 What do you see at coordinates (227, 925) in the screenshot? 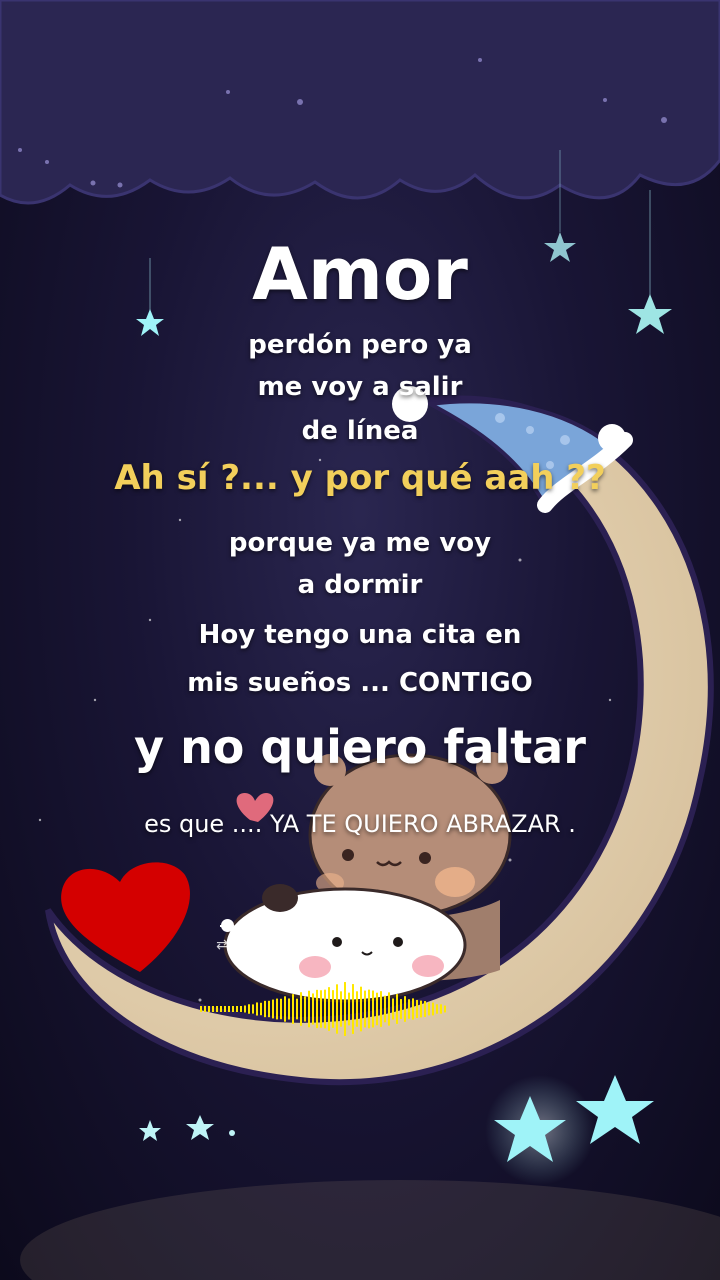
I see `progress-knob` at bounding box center [227, 925].